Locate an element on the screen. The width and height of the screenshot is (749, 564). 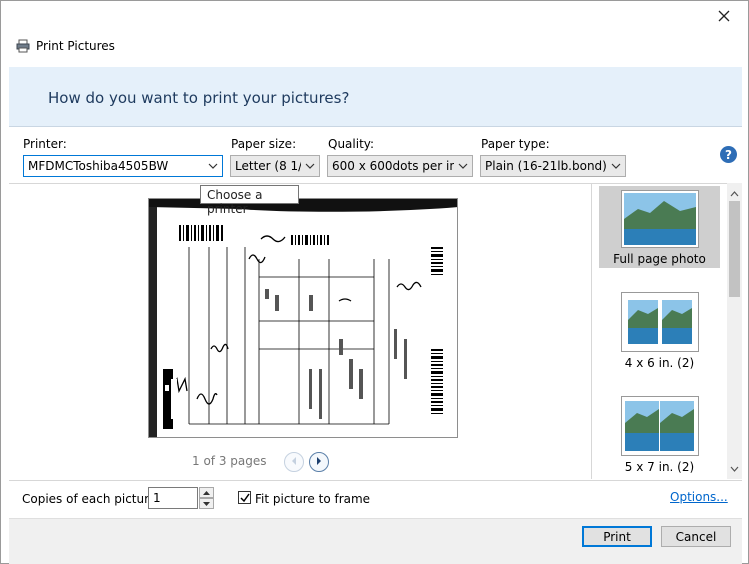
copies-increment-button is located at coordinates (206, 492).